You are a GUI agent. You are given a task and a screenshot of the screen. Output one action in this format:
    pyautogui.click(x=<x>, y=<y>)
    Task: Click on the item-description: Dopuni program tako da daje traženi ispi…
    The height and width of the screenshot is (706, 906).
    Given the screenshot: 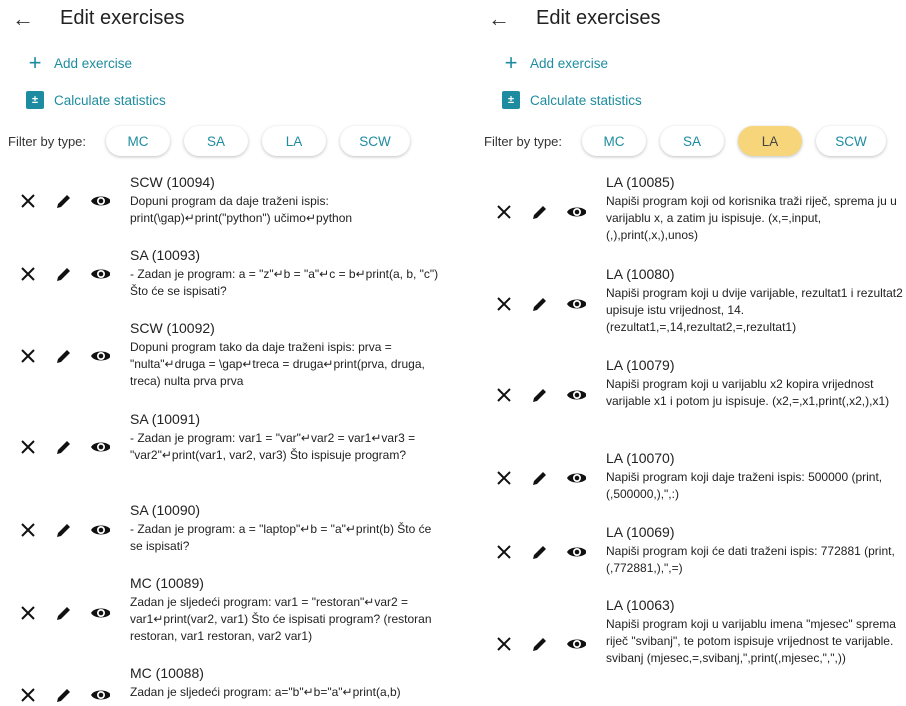 What is the action you would take?
    pyautogui.click(x=277, y=364)
    